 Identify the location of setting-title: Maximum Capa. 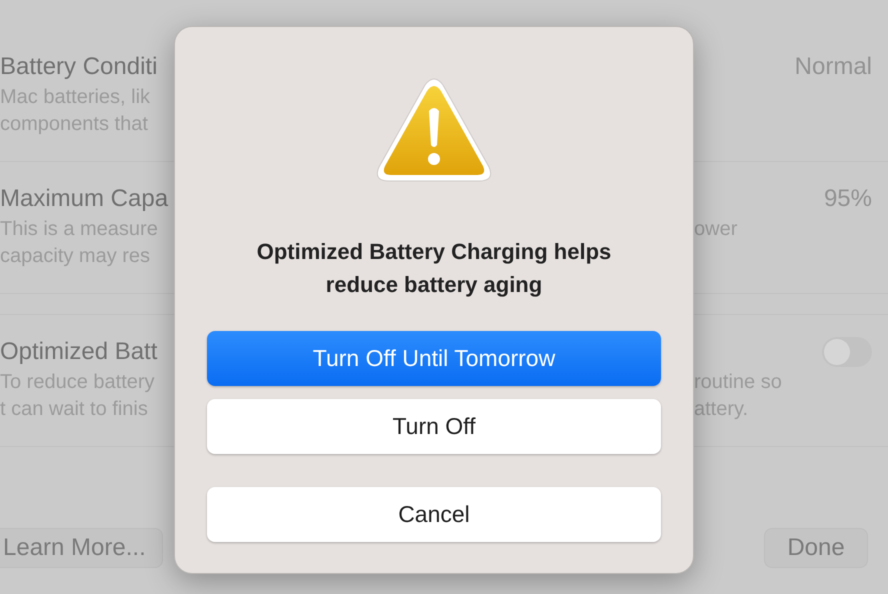
(85, 199).